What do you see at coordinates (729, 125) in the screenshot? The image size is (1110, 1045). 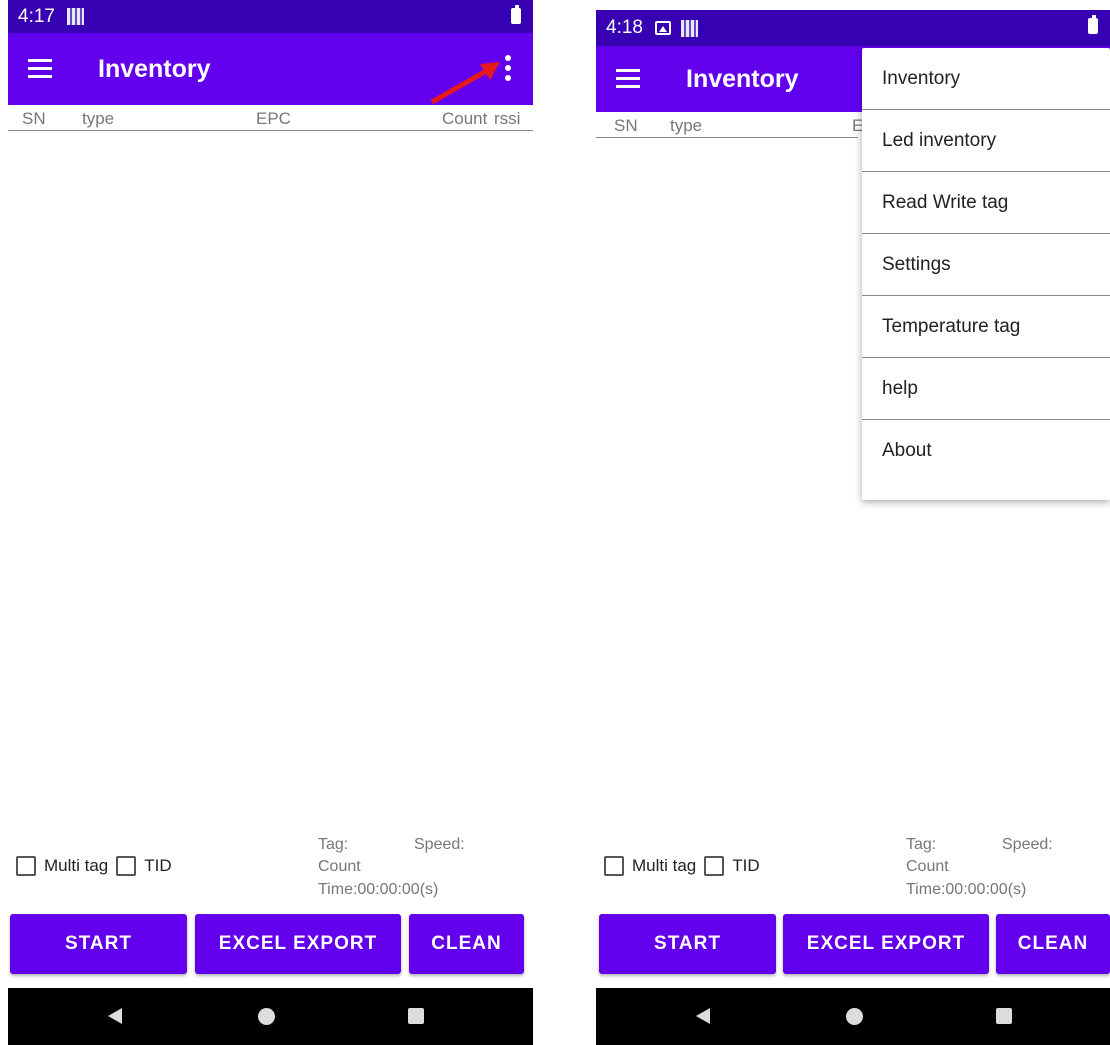 I see `table-header: SN type E` at bounding box center [729, 125].